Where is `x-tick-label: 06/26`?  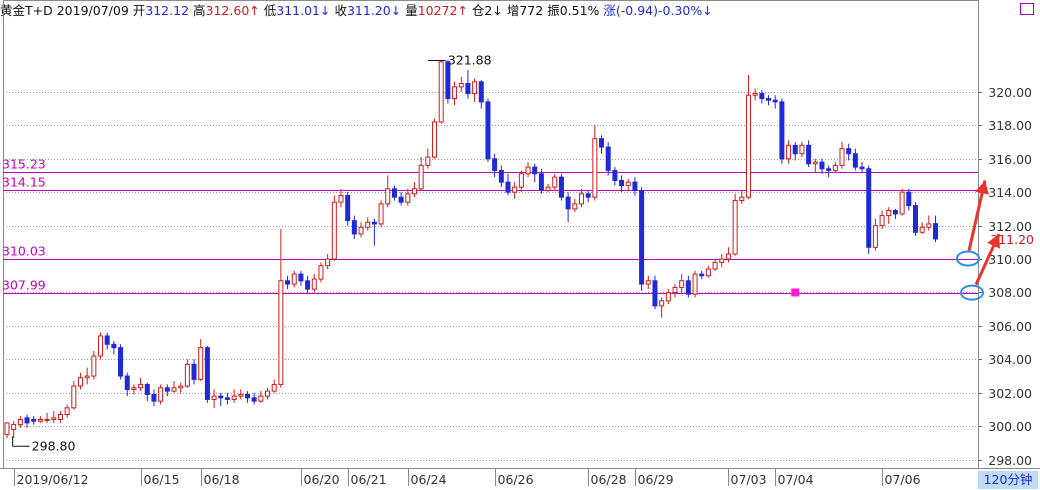
x-tick-label: 06/26 is located at coordinates (516, 479).